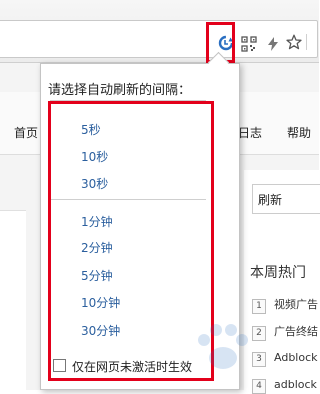  I want to click on paw-watermark-icon, so click(223, 346).